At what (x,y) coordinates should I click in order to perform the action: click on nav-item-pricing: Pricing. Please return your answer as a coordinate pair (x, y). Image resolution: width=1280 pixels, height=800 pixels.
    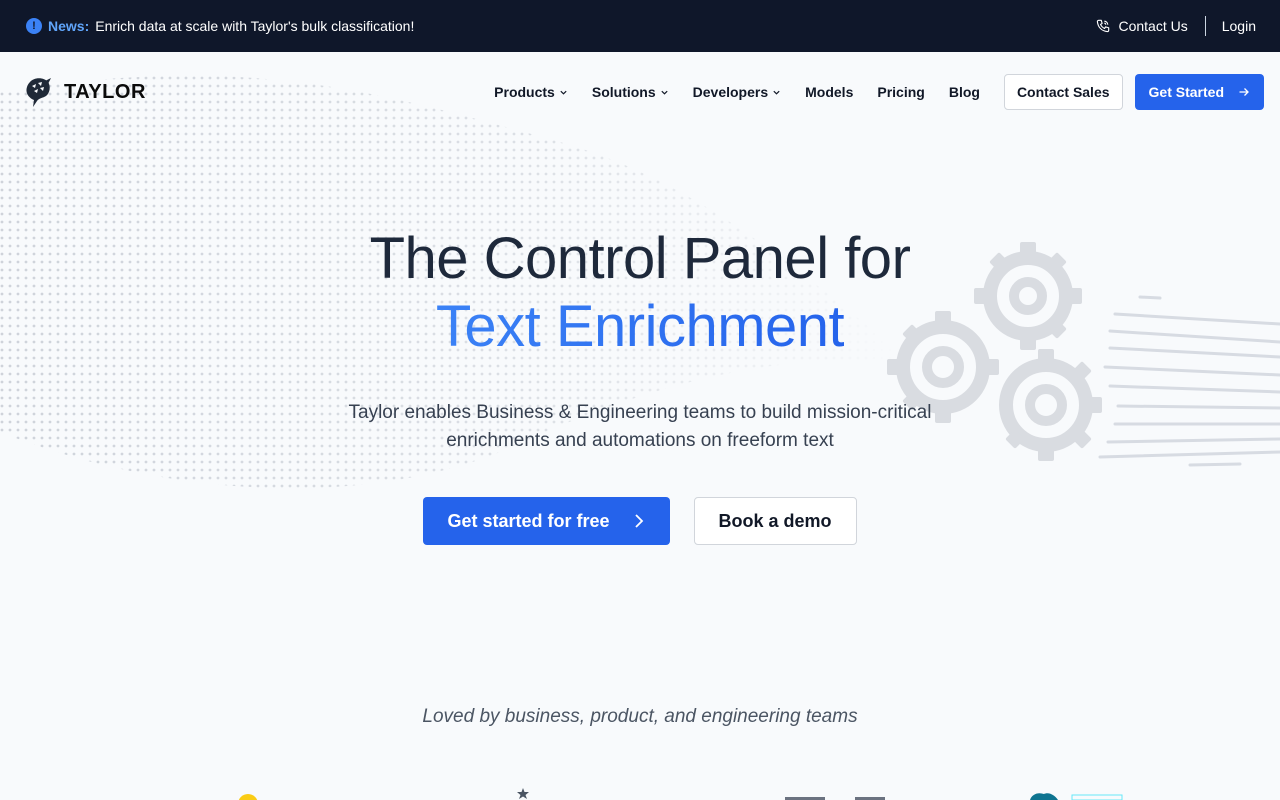
    Looking at the image, I should click on (900, 92).